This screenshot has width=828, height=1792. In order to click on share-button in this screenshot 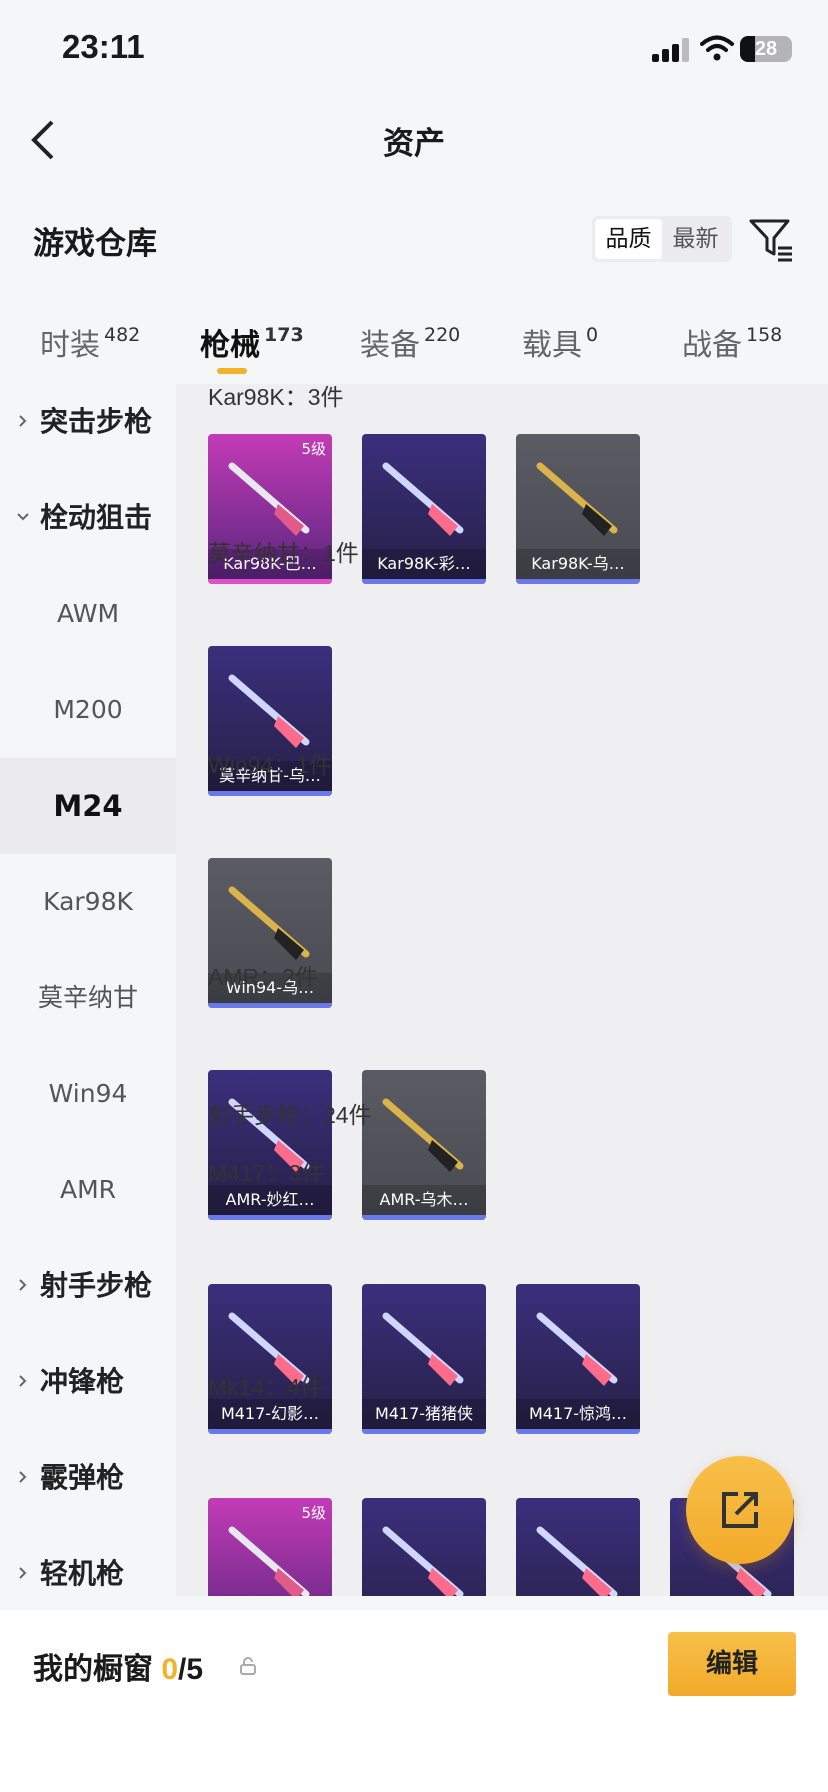, I will do `click(740, 1510)`.